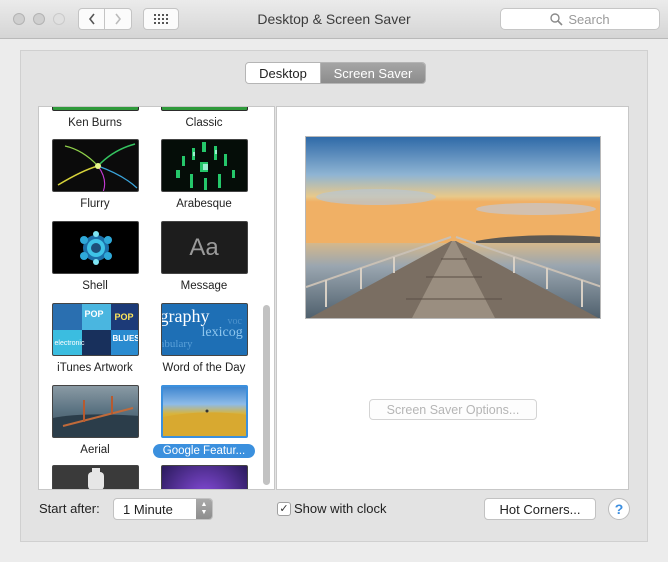  Describe the element at coordinates (95, 247) in the screenshot. I see `shell-thumbnail` at that location.